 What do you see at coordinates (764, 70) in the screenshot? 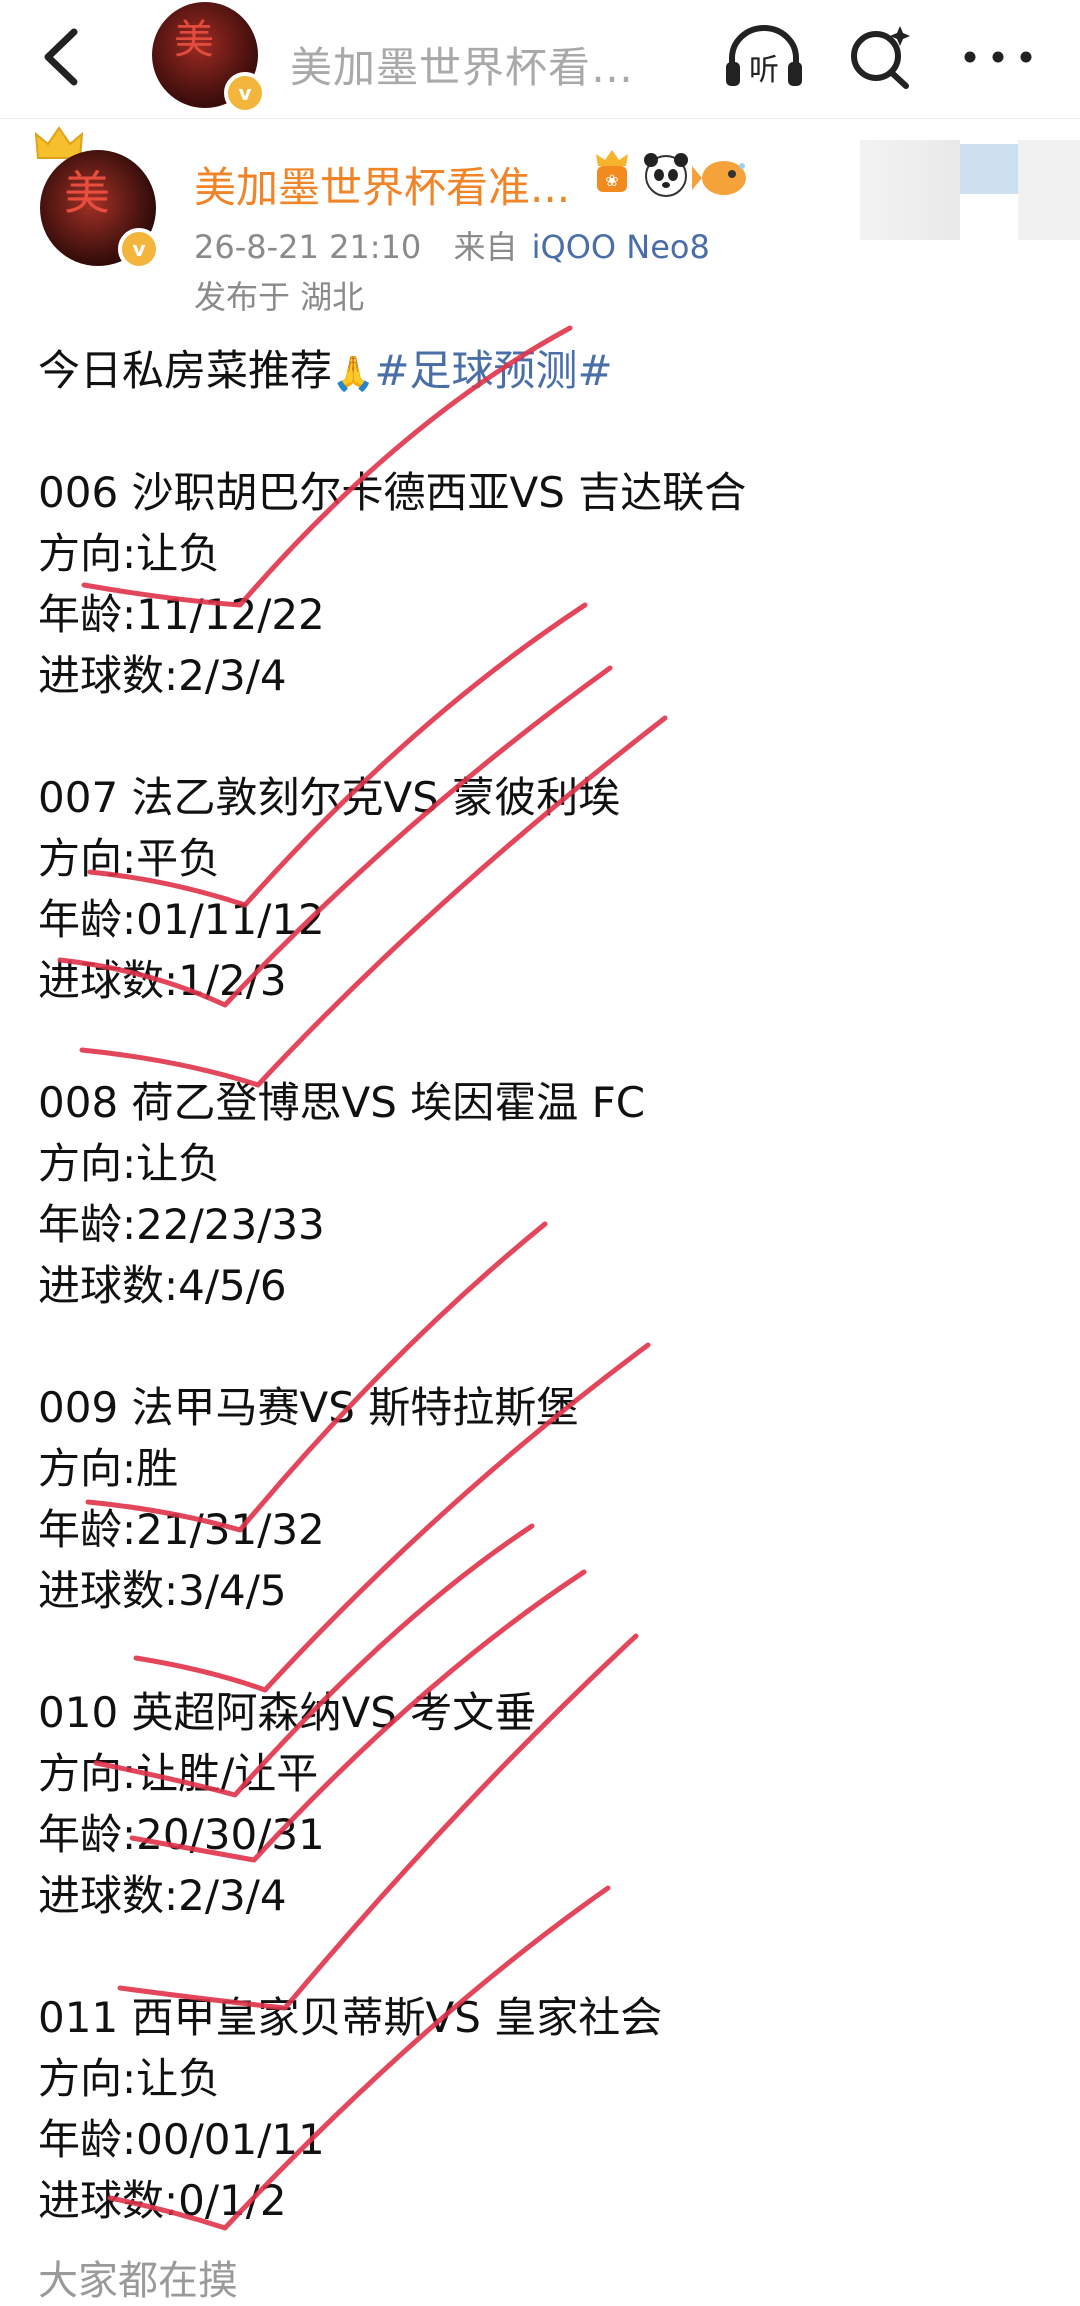
I see `listen-label: 听` at bounding box center [764, 70].